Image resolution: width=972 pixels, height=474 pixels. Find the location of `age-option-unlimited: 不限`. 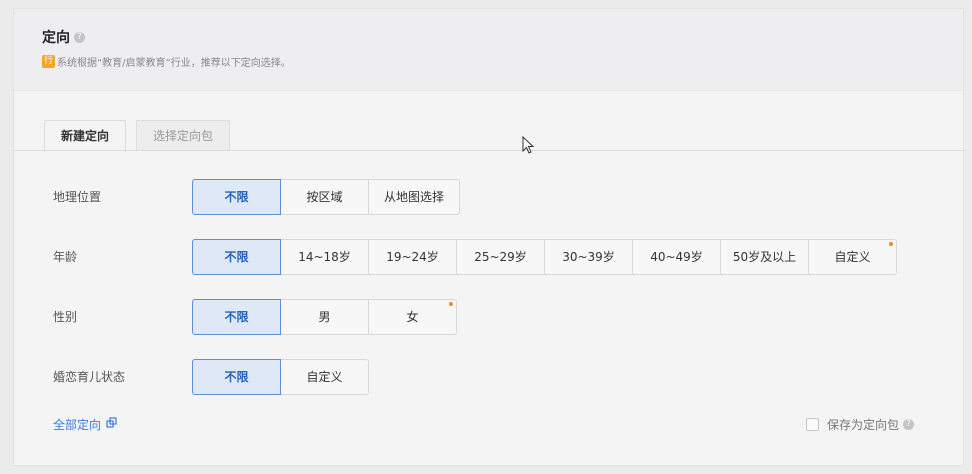

age-option-unlimited: 不限 is located at coordinates (236, 257).